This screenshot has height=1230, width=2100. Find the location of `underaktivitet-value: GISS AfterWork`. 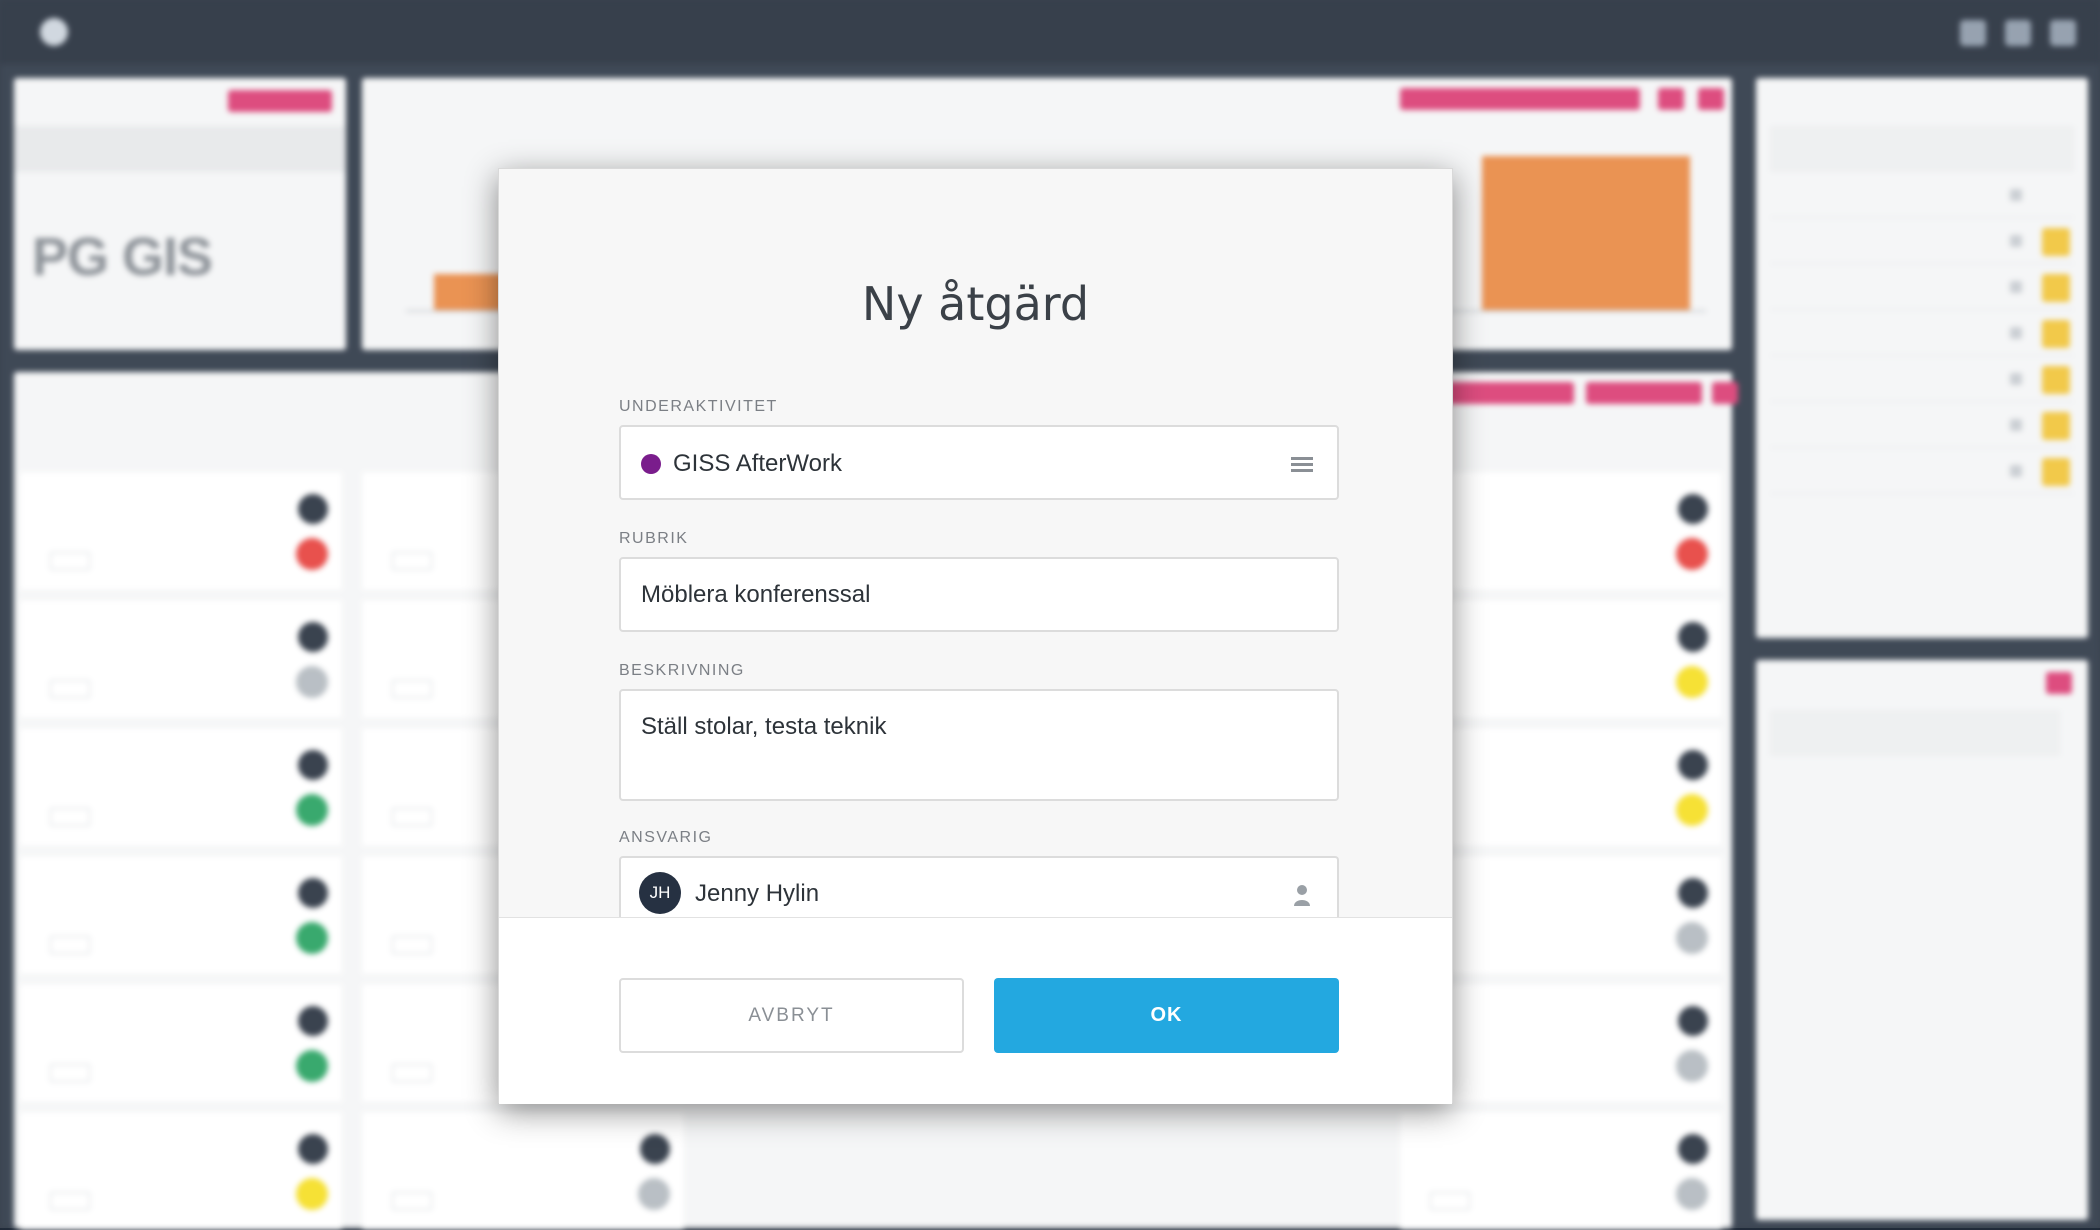

underaktivitet-value: GISS AfterWork is located at coordinates (757, 463).